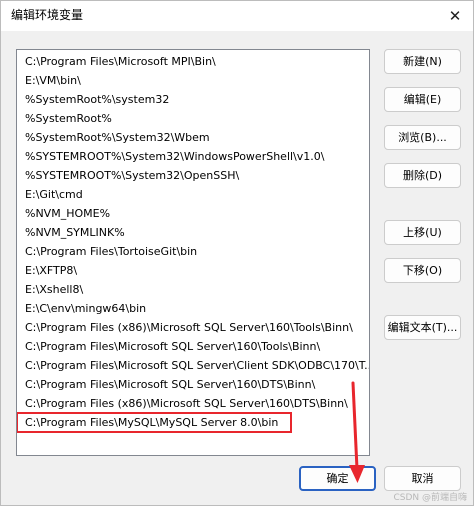  What do you see at coordinates (422, 61) in the screenshot?
I see `new-button: 新建(N)` at bounding box center [422, 61].